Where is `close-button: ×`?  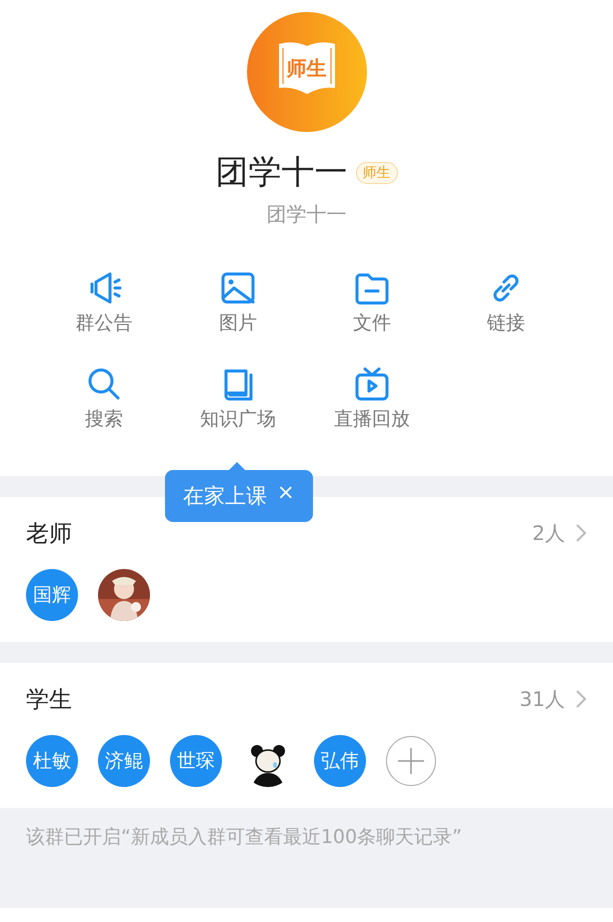
close-button: × is located at coordinates (286, 492).